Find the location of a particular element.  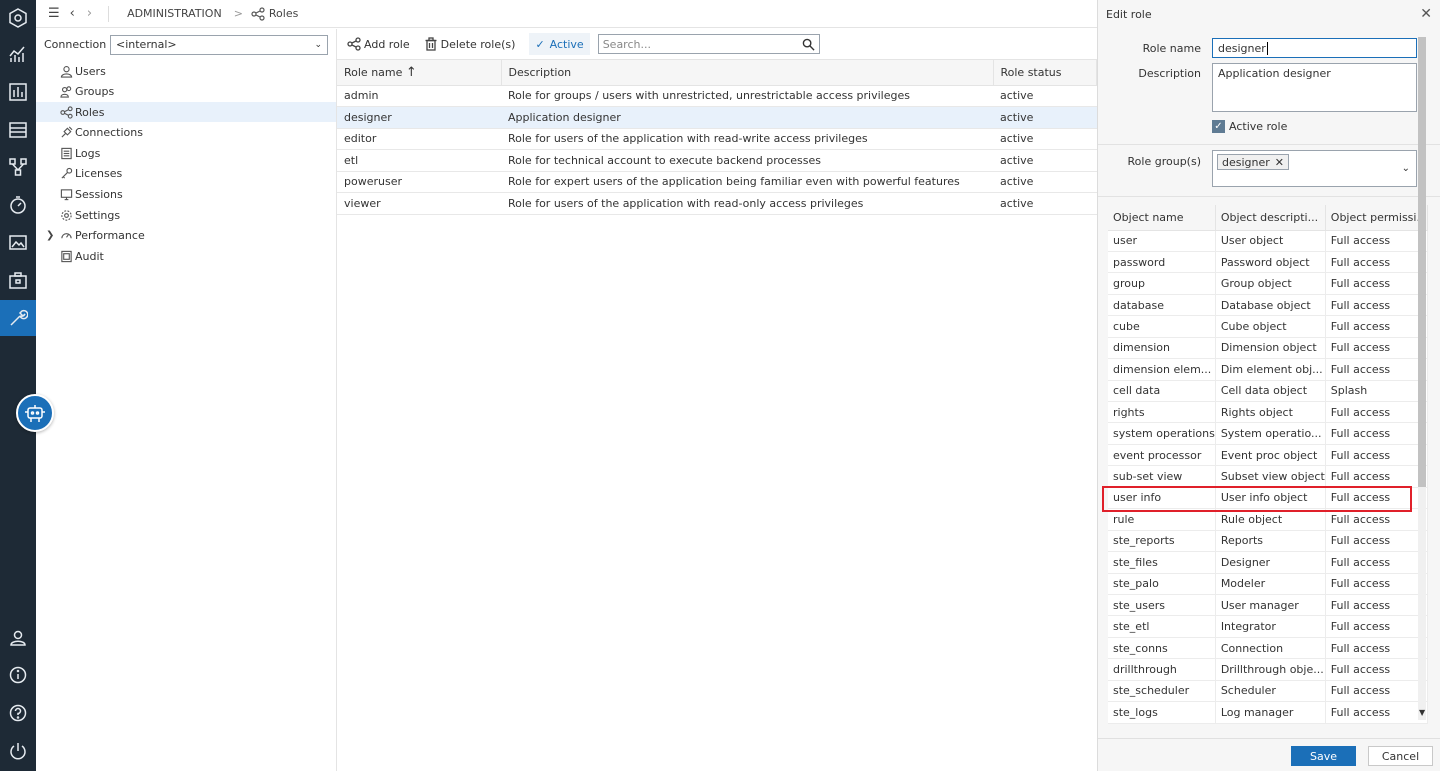

object-row: ste_files Designer Full access is located at coordinates (1268, 562).